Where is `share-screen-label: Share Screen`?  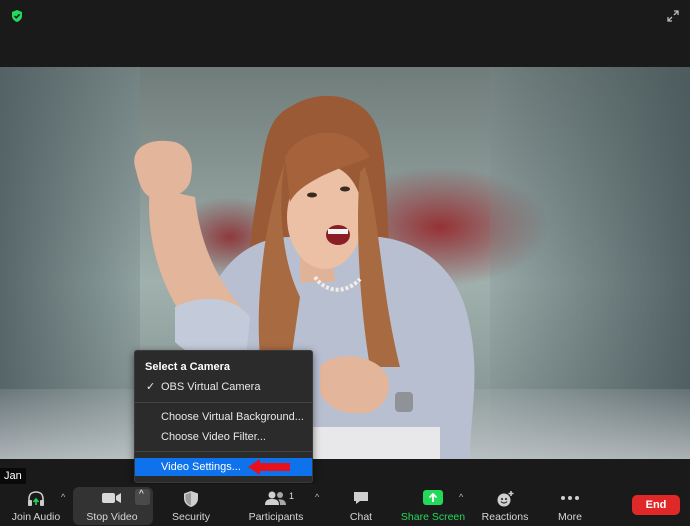
share-screen-label: Share Screen is located at coordinates (433, 517).